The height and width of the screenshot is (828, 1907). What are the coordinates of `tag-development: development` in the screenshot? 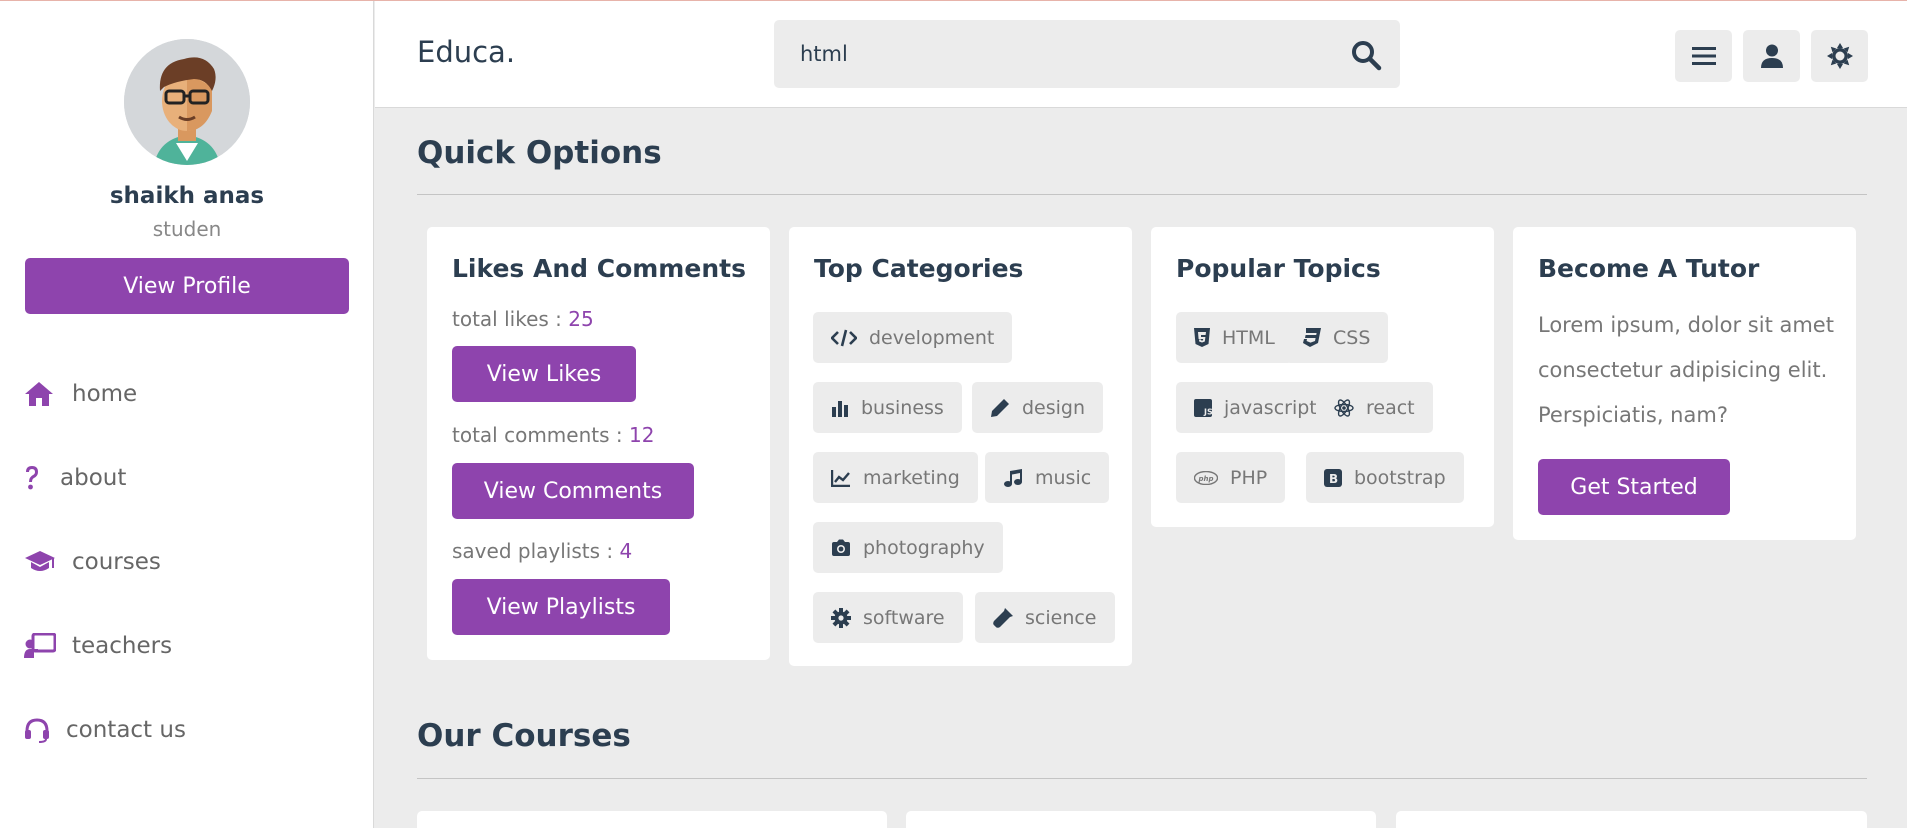 It's located at (913, 337).